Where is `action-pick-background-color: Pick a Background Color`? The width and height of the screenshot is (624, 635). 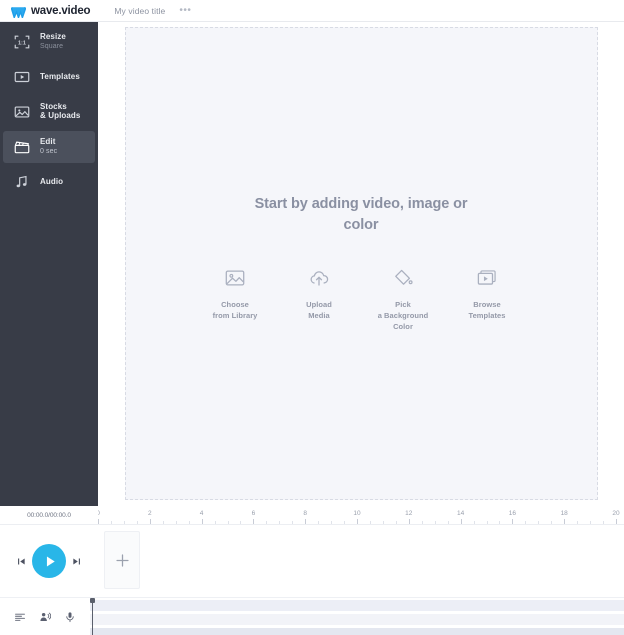 action-pick-background-color: Pick a Background Color is located at coordinates (403, 299).